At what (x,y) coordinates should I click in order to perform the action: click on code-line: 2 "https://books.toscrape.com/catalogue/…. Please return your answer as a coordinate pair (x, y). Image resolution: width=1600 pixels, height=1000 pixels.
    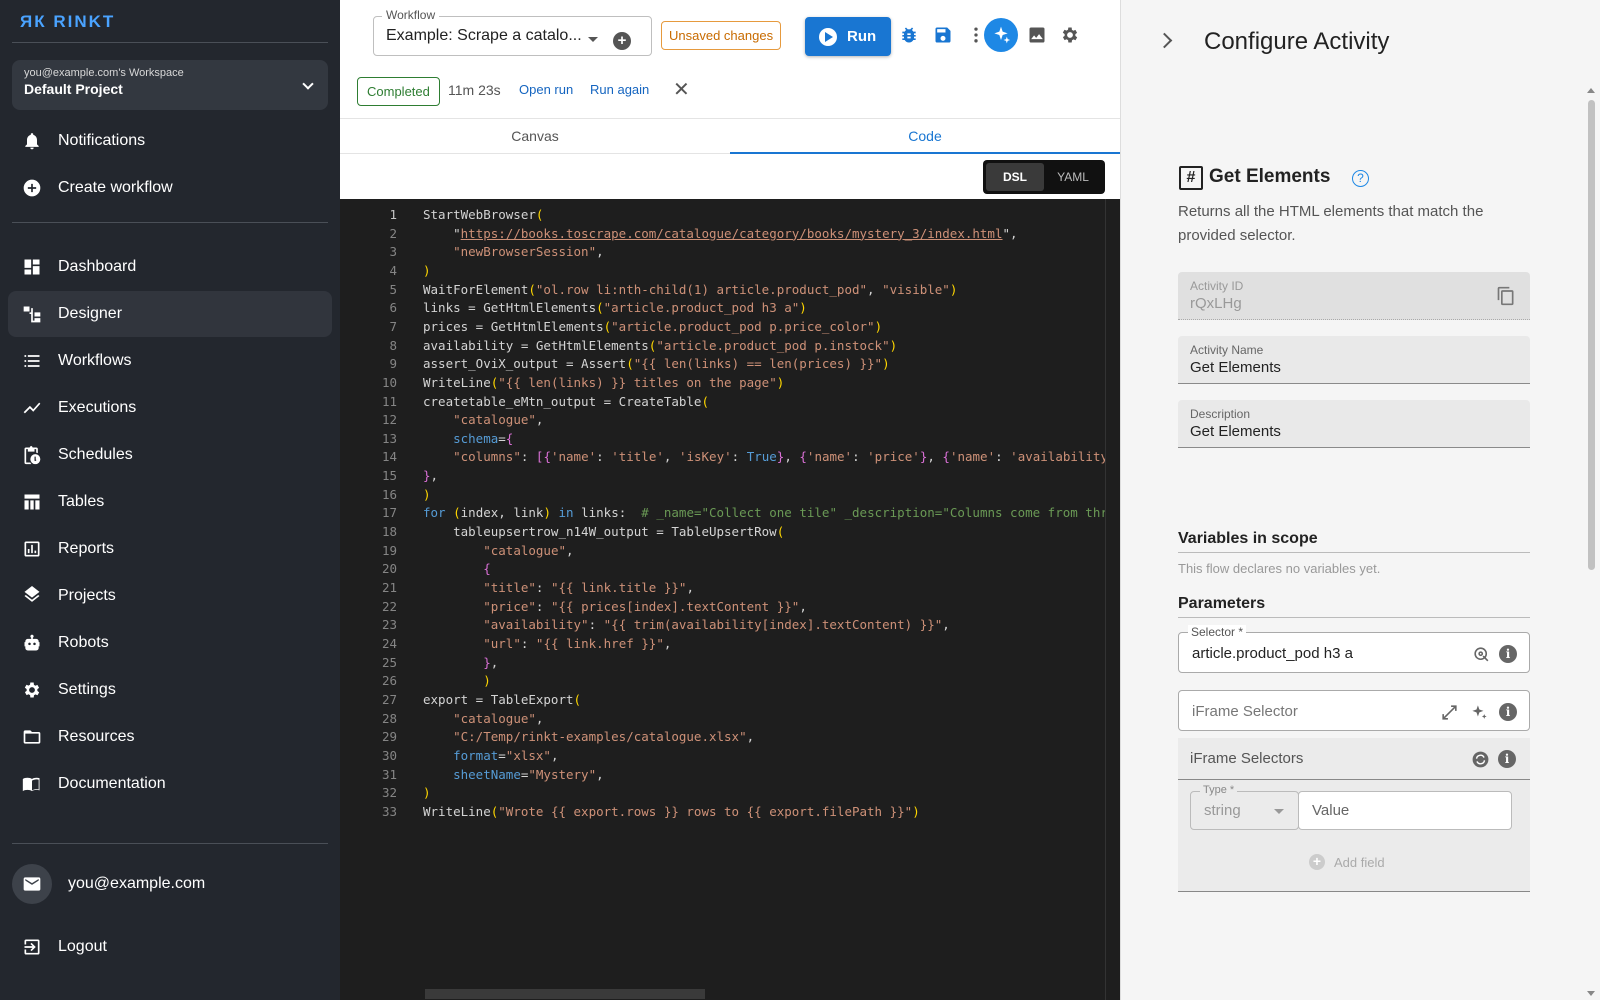
    Looking at the image, I should click on (722, 233).